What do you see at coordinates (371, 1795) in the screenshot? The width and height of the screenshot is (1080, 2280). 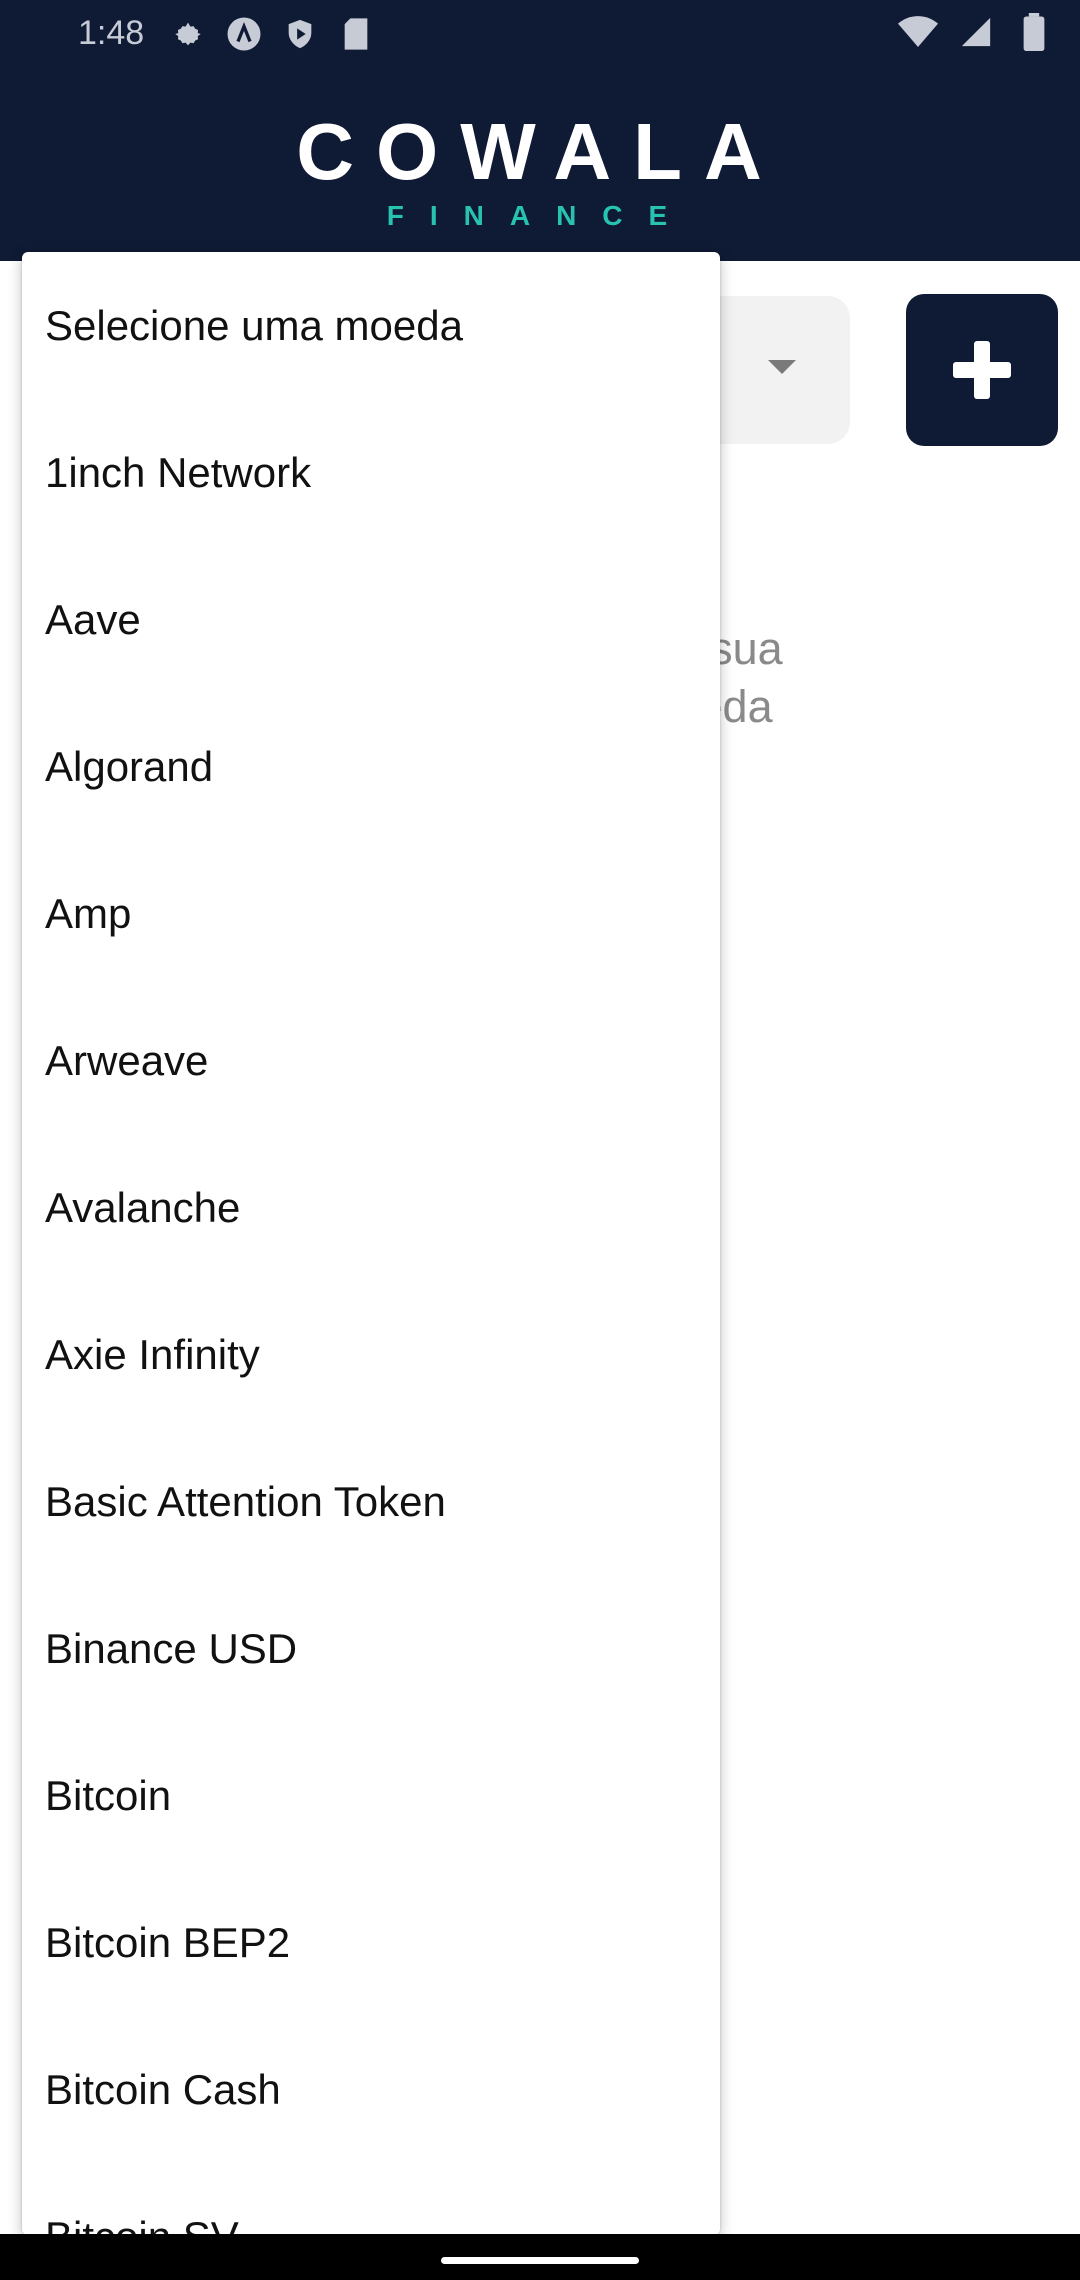 I see `menu-item-bitcoin: Bitcoin` at bounding box center [371, 1795].